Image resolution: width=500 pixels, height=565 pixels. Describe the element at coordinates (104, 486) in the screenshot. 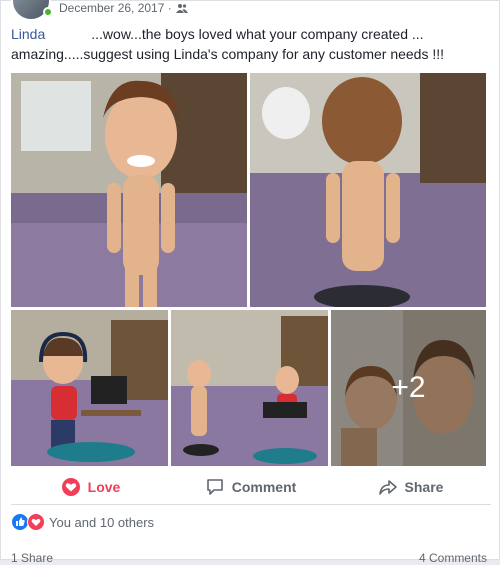

I see `love-label: Love` at that location.